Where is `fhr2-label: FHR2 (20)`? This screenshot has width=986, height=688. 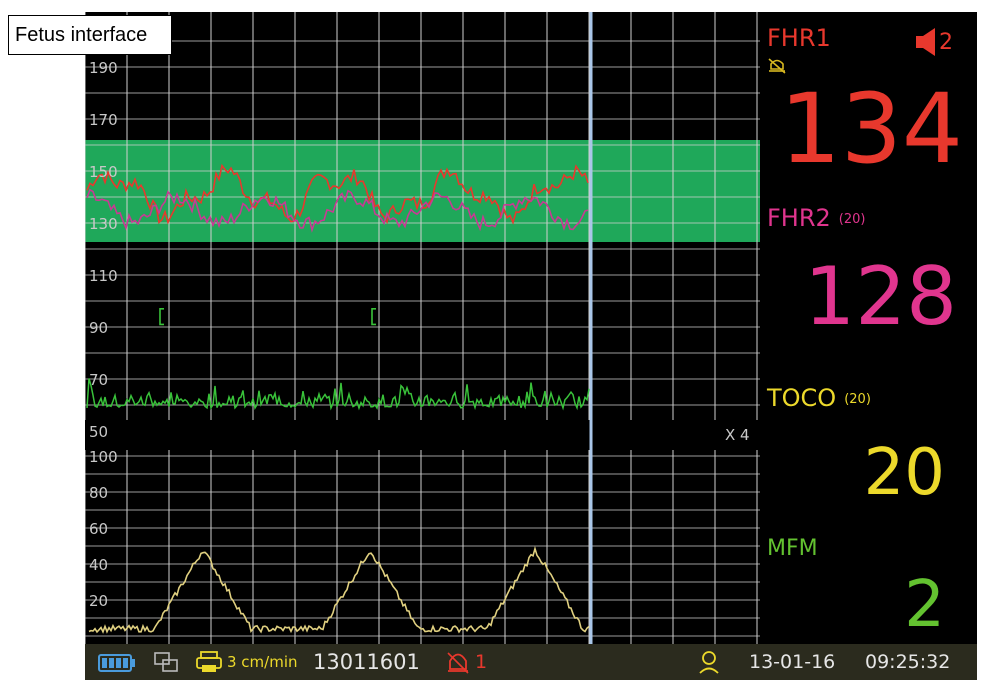 fhr2-label: FHR2 (20) is located at coordinates (816, 218).